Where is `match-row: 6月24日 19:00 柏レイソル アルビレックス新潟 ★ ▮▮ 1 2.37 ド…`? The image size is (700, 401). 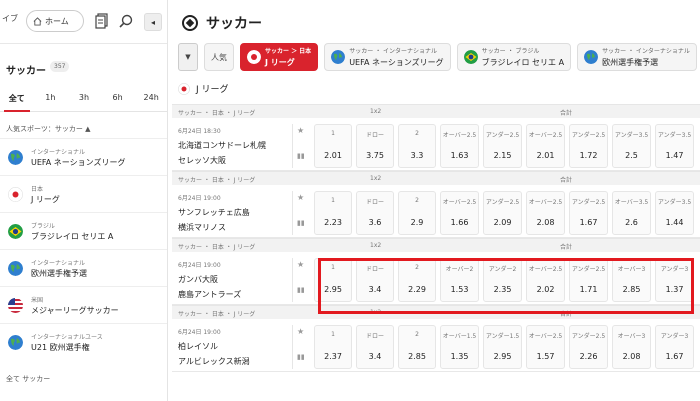
match-row: 6月24日 19:00 柏レイソル アルビレックス新潟 ★ ▮▮ 1 2.37 ド… is located at coordinates (436, 345).